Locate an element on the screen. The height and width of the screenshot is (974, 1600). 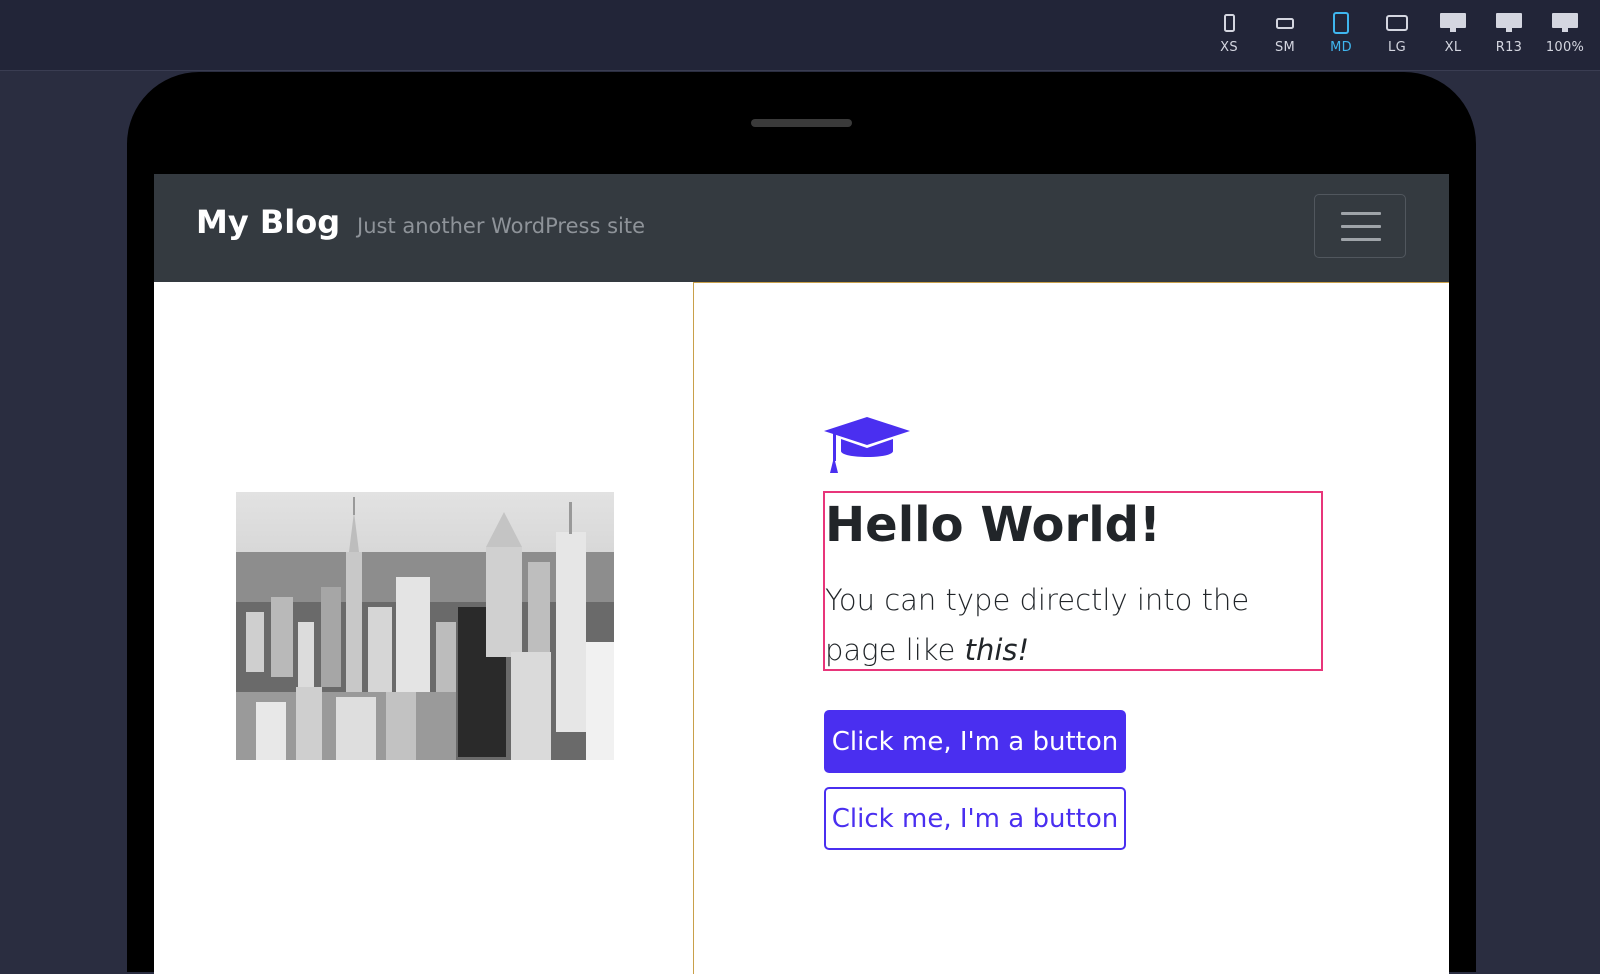
tablet-landscape-icon is located at coordinates (1397, 23).